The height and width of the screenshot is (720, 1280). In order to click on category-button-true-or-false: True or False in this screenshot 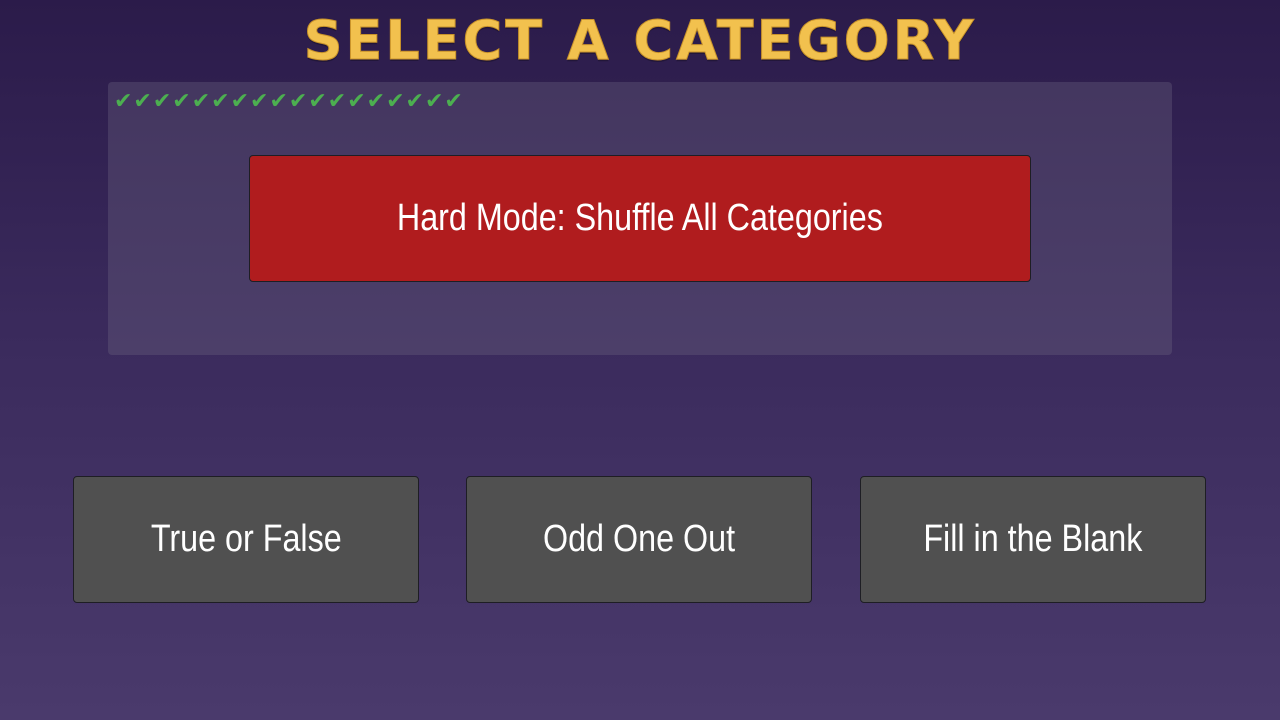, I will do `click(246, 539)`.